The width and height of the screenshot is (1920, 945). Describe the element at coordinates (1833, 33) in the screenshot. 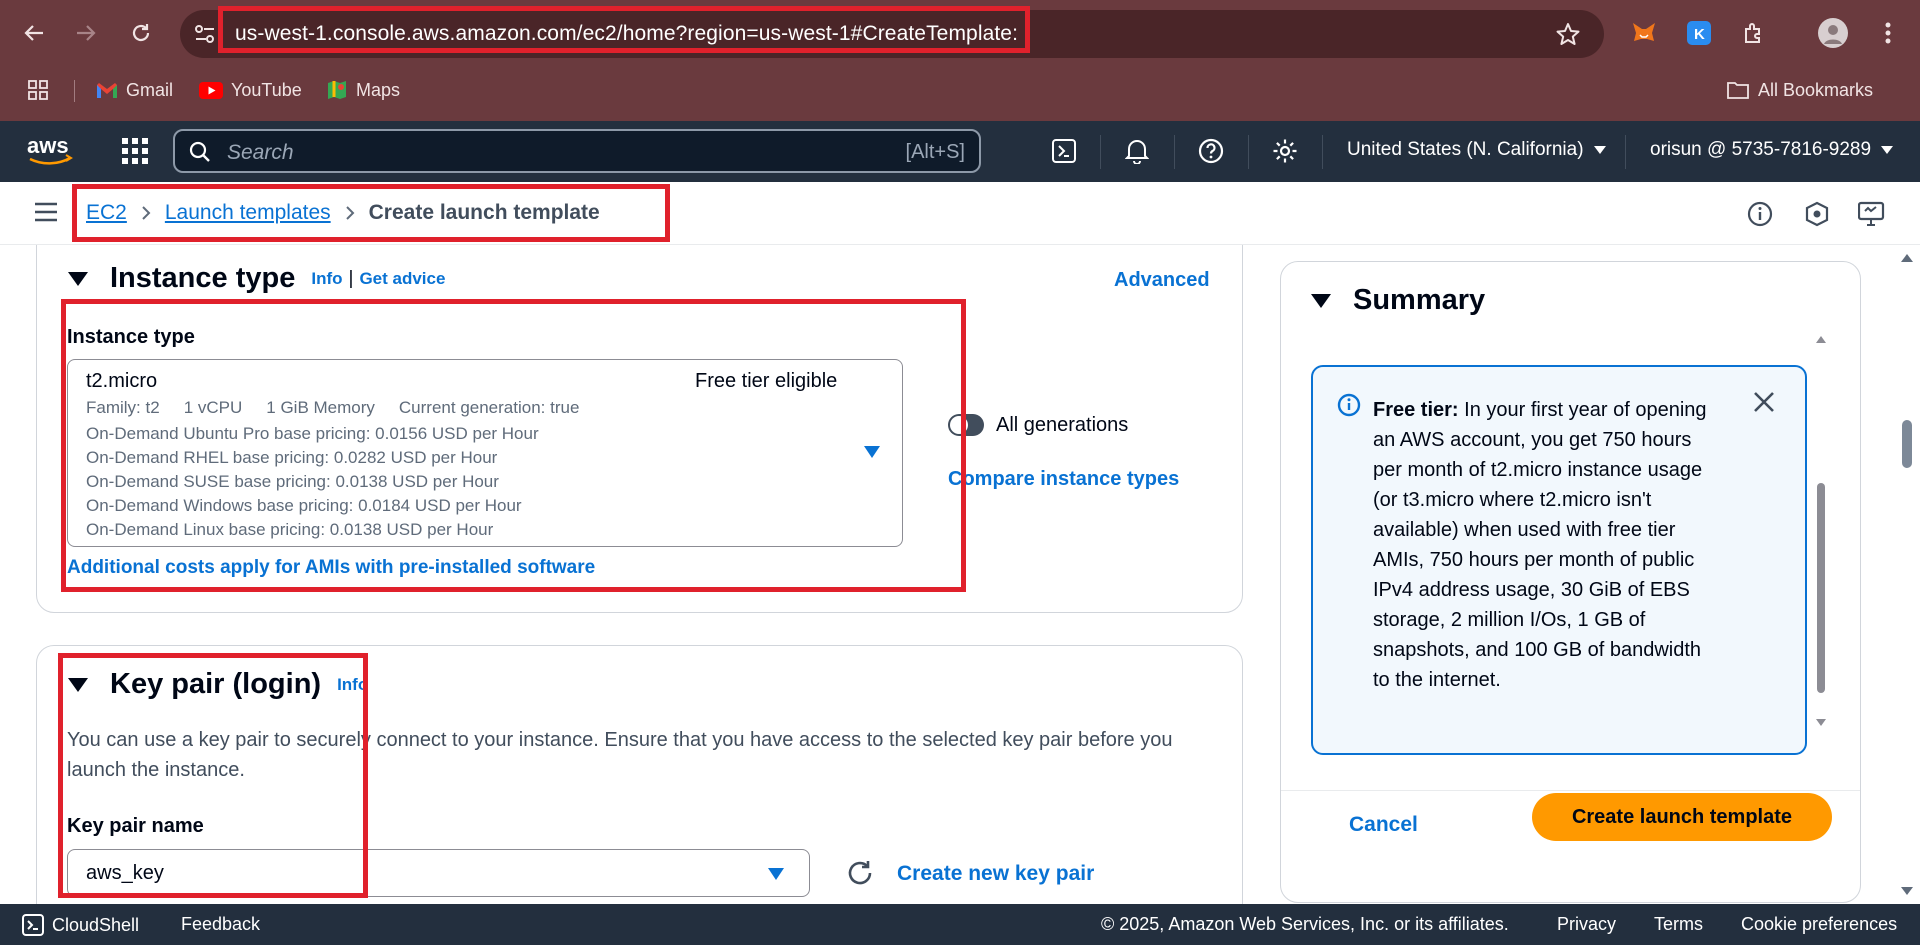

I see `profile-avatar` at that location.